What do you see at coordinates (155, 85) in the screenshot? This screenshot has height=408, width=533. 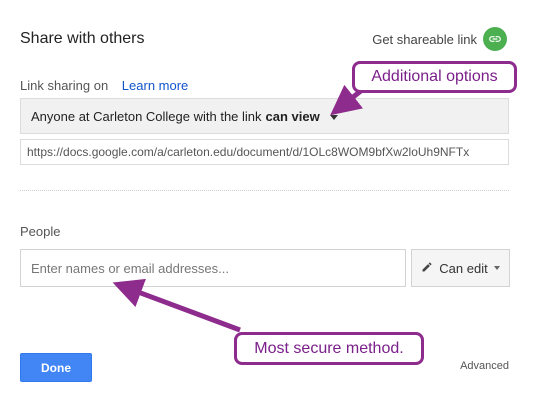 I see `learn-more-link: Learn more` at bounding box center [155, 85].